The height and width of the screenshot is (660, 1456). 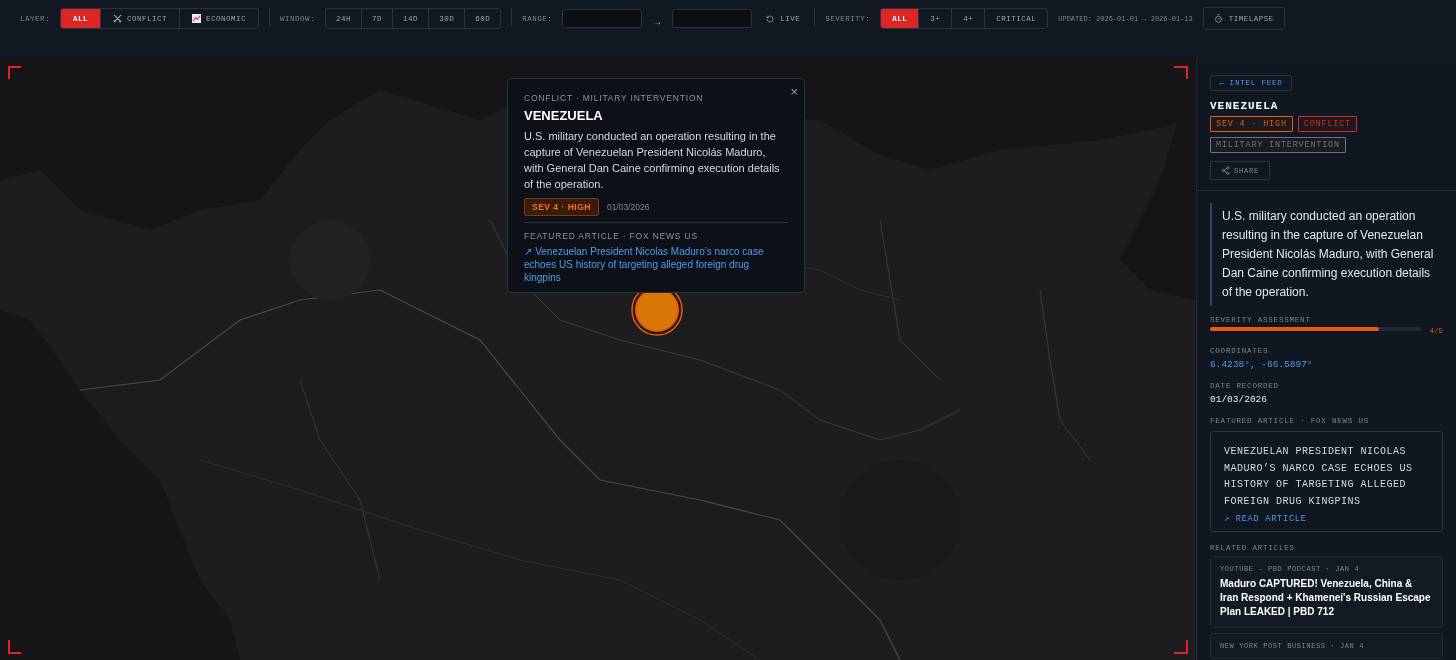 What do you see at coordinates (564, 115) in the screenshot?
I see `popup-title: VENEZUELA` at bounding box center [564, 115].